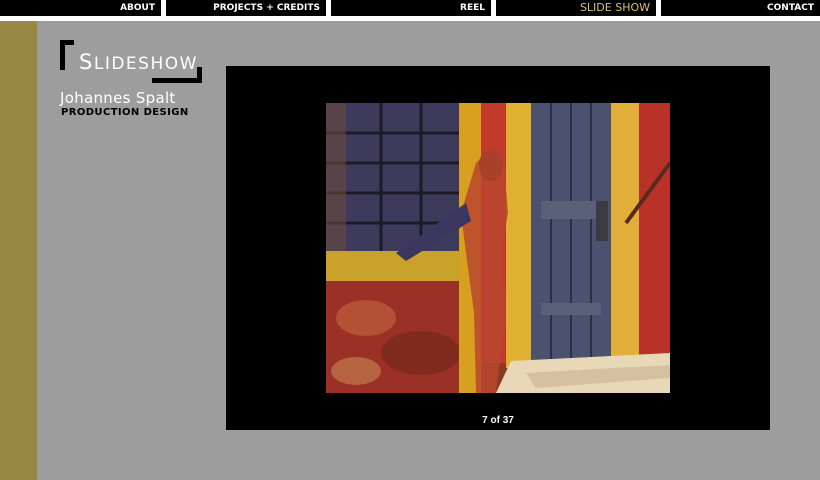 The image size is (820, 480). What do you see at coordinates (118, 98) in the screenshot?
I see `designer-name: Johannes Spalt` at bounding box center [118, 98].